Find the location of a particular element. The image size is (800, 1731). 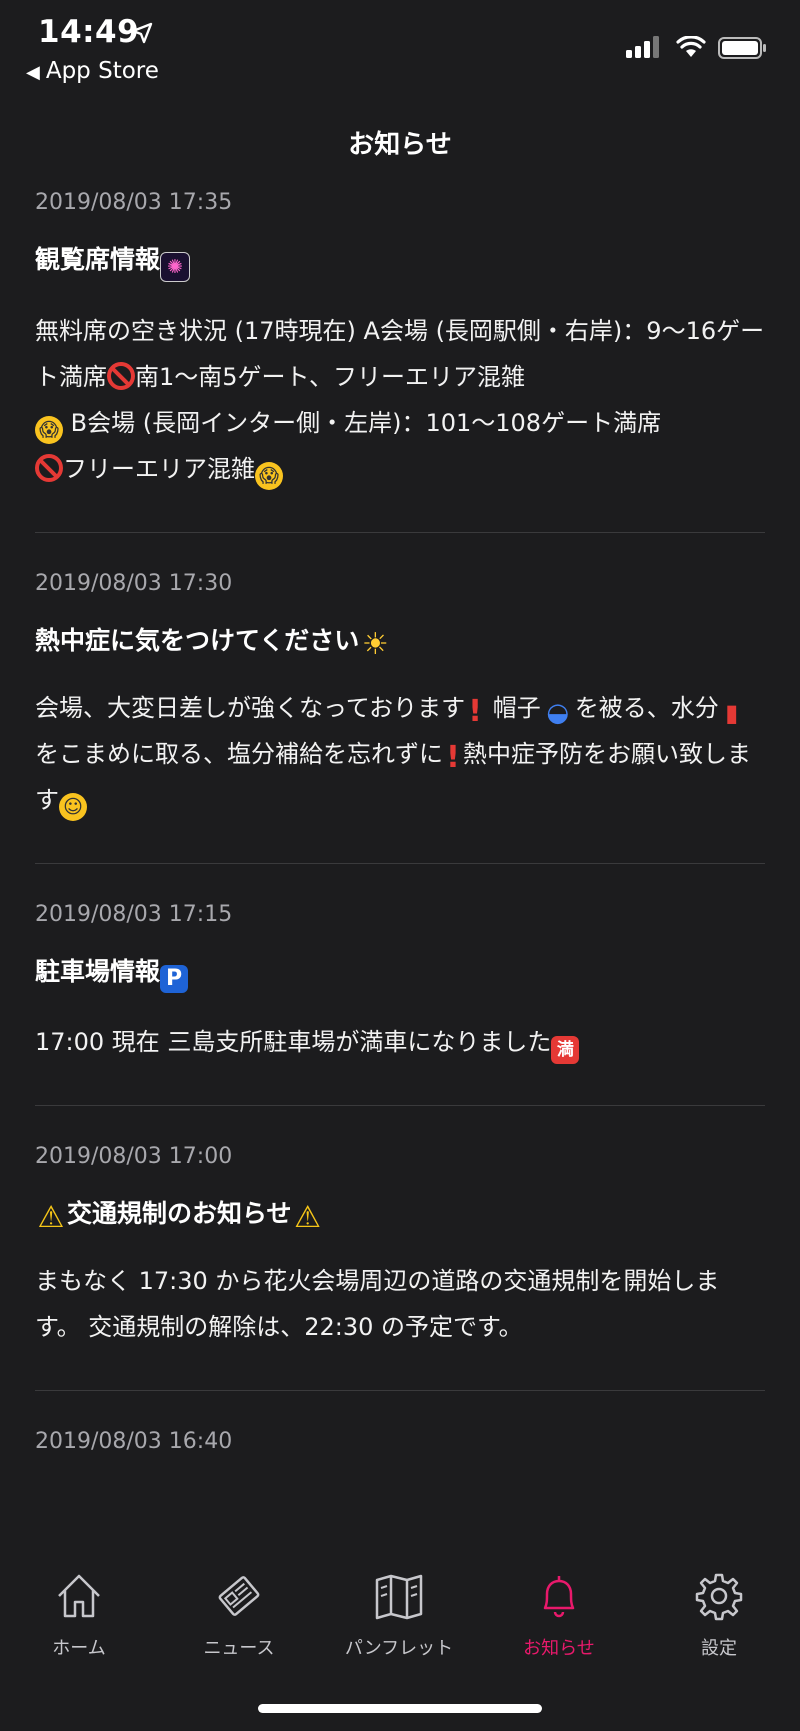

notification-body: 17:00 現在 三島支所駐車場が満車になりました満 is located at coordinates (400, 1042).